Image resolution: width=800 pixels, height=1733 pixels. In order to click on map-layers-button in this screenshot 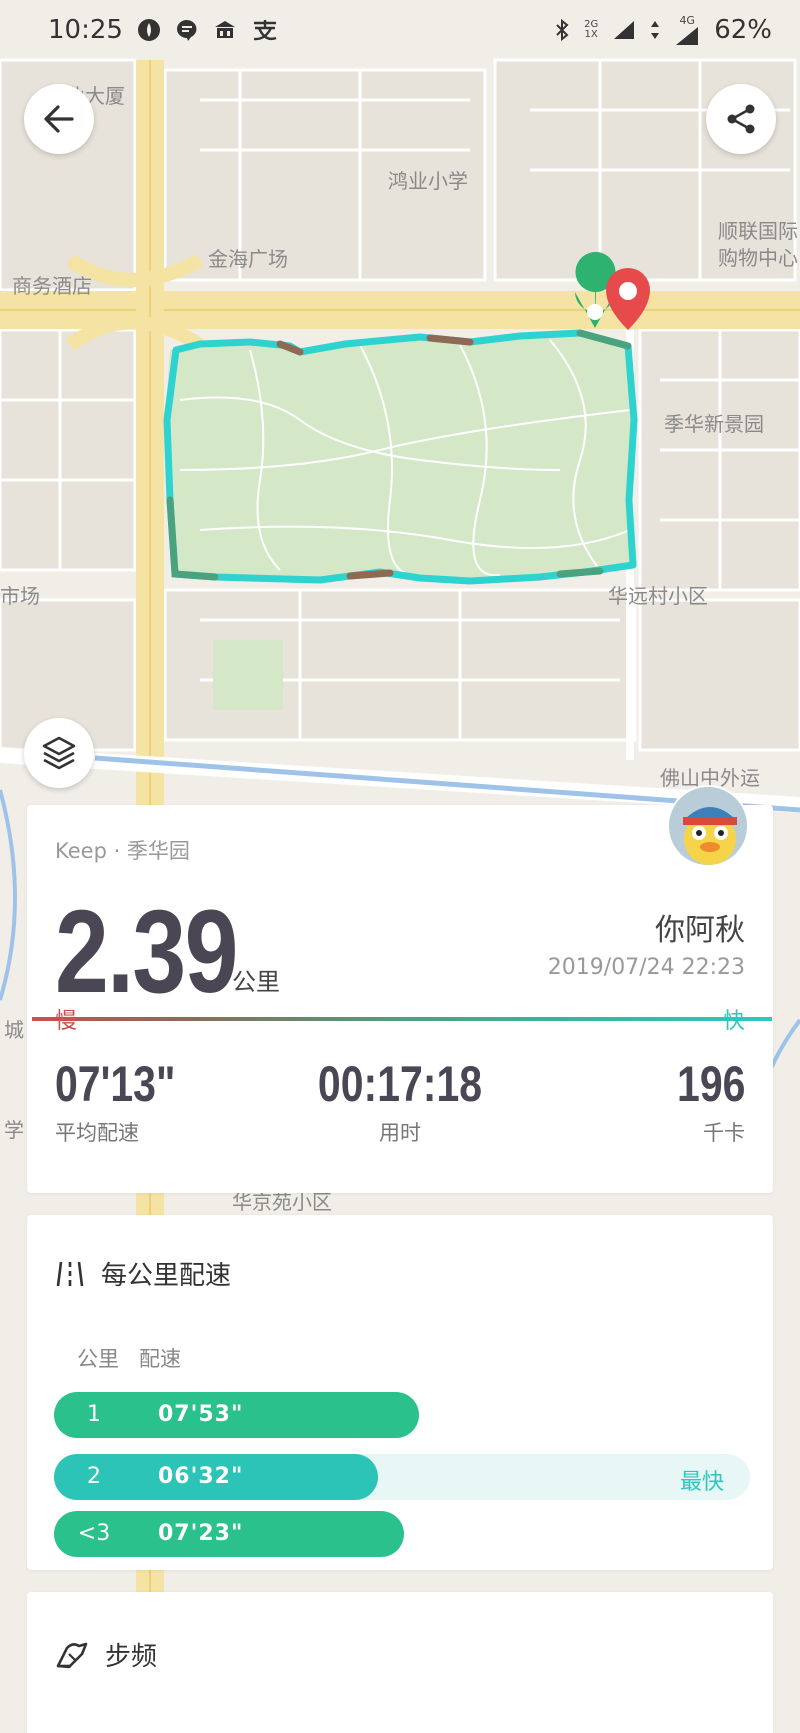, I will do `click(59, 753)`.